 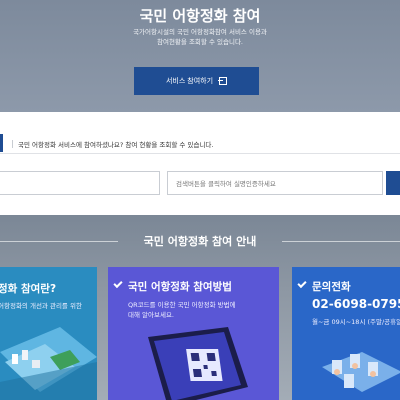 I want to click on qr-phone-illustration-icon, so click(x=198, y=363).